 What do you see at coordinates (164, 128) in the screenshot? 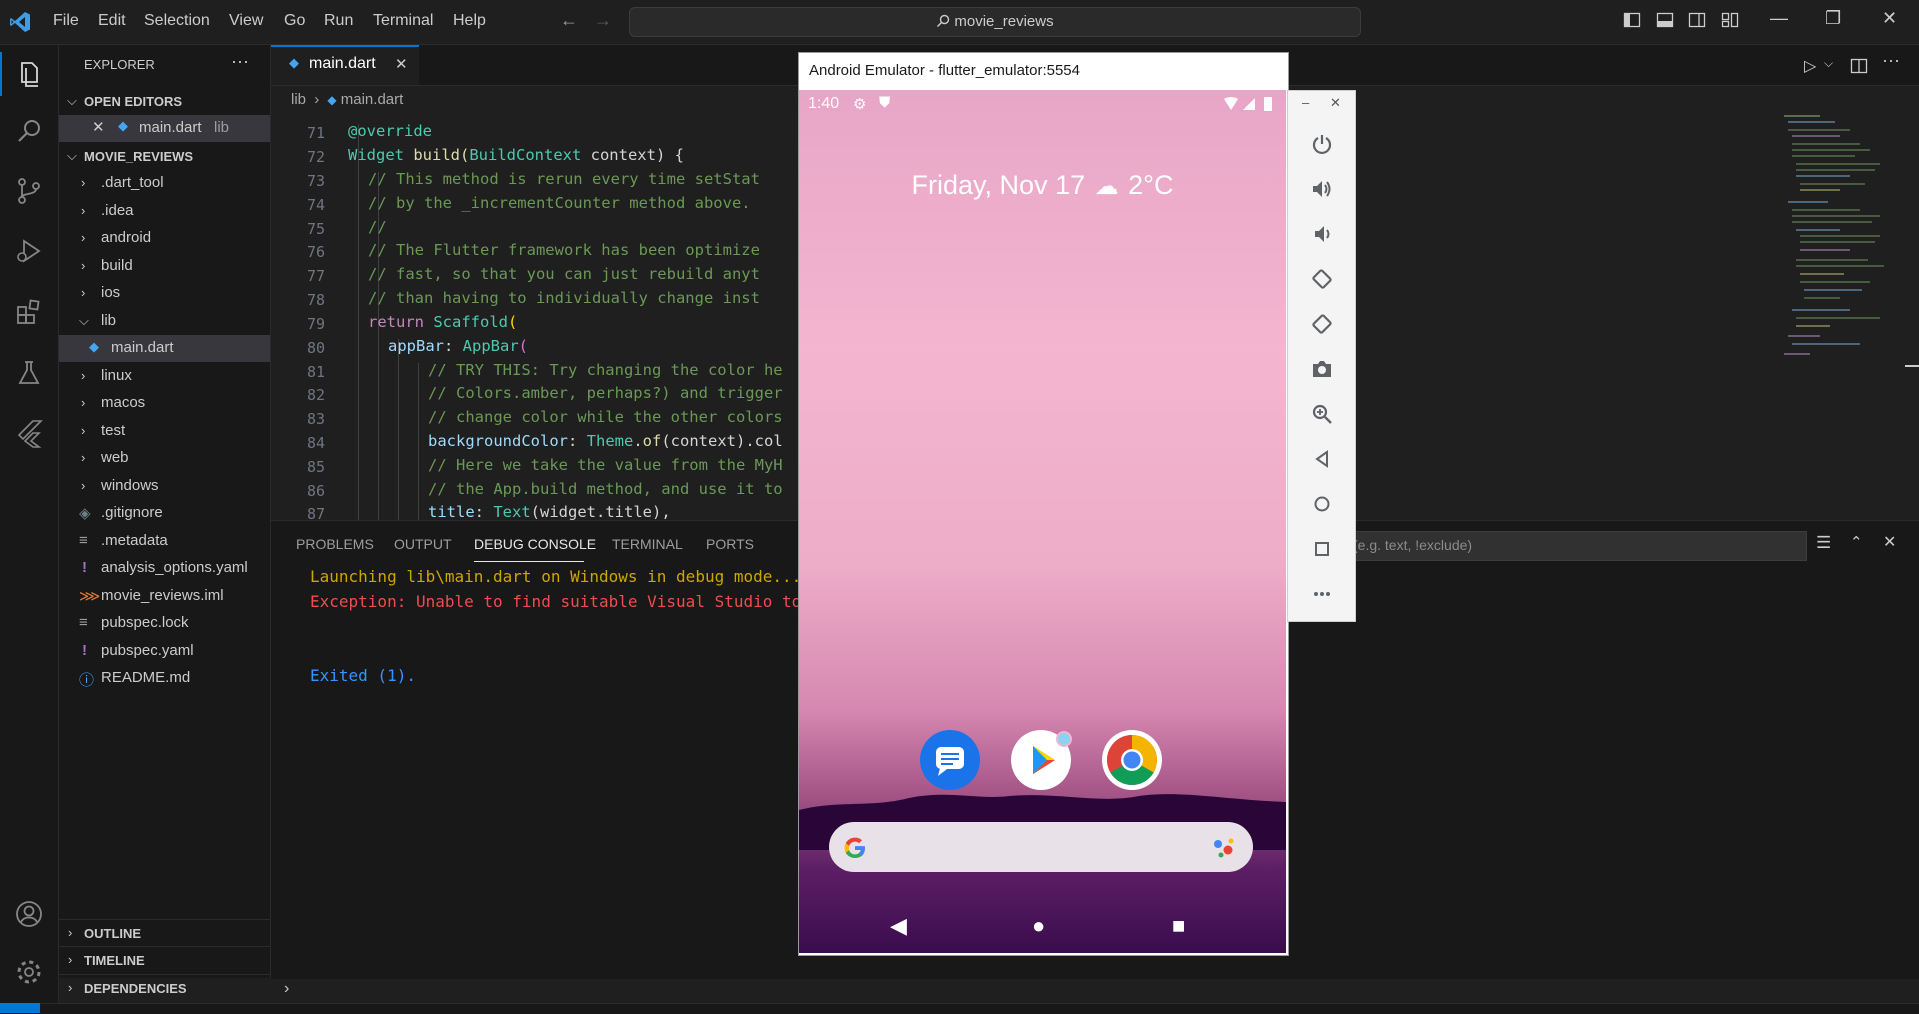
I see `open-editor-item: ✕ ◆ main.dart lib` at bounding box center [164, 128].